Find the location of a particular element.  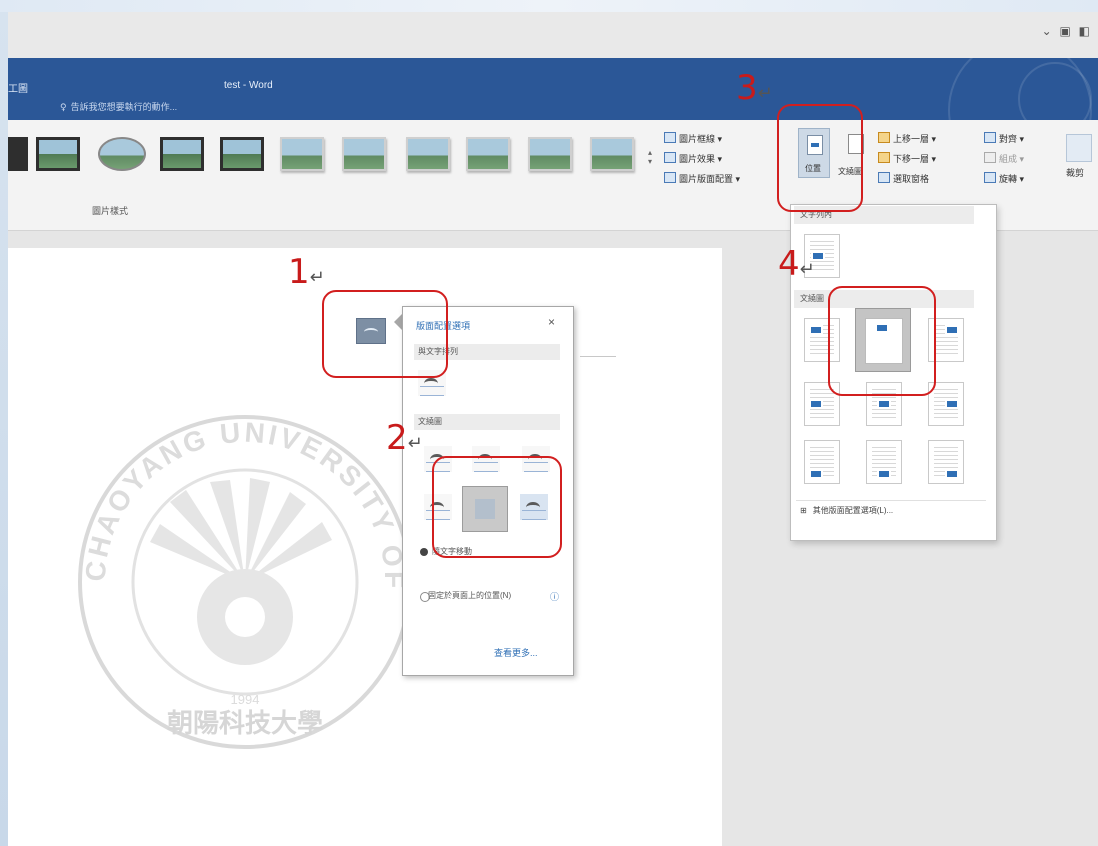

align-label: 對齊 is located at coordinates (1008, 139).